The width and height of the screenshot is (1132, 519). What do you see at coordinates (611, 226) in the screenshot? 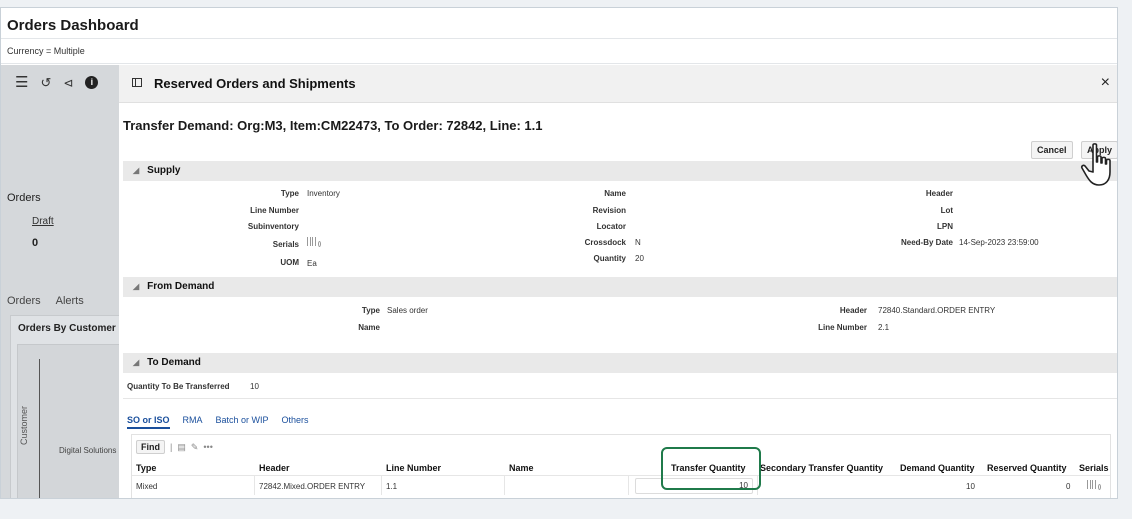
I see `supply-locator-label: Locator` at bounding box center [611, 226].